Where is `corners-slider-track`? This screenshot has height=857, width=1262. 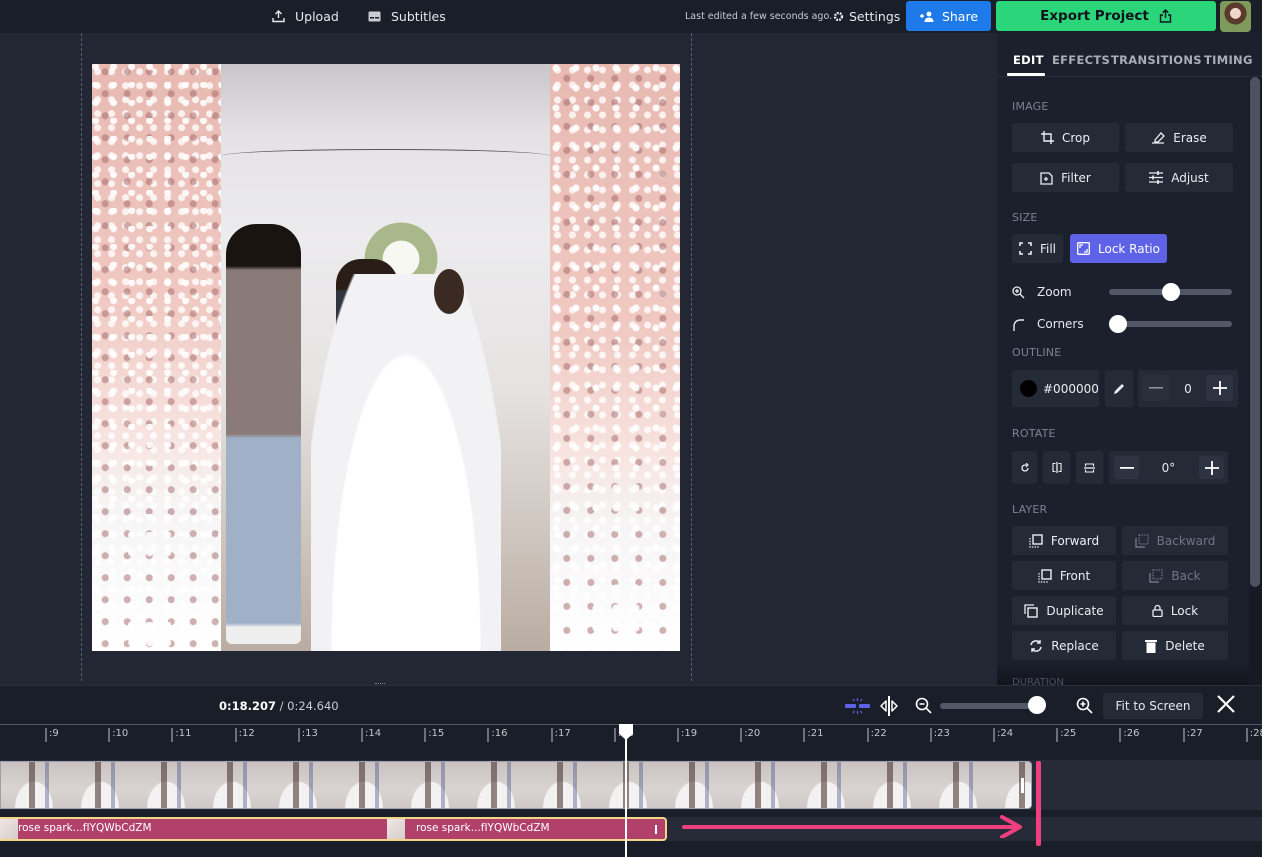 corners-slider-track is located at coordinates (1170, 324).